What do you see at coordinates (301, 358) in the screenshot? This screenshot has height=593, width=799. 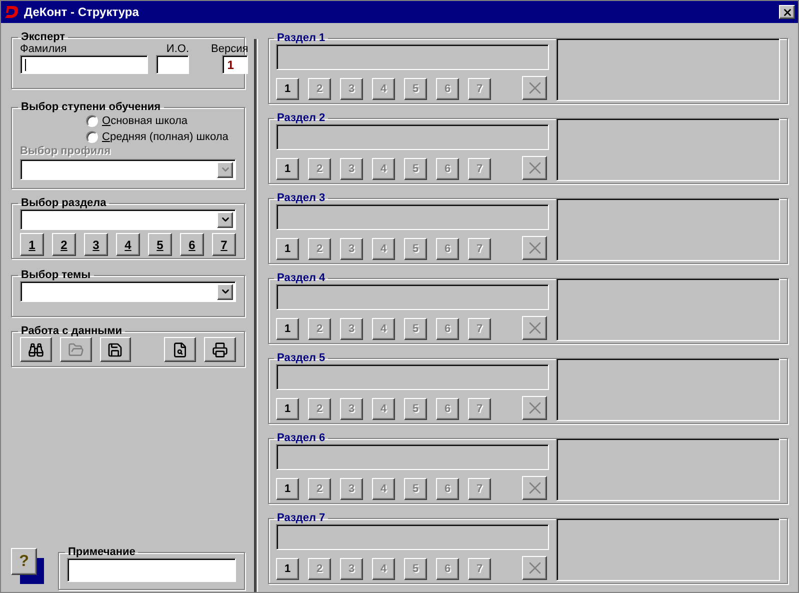 I see `section-title: Раздел 5` at bounding box center [301, 358].